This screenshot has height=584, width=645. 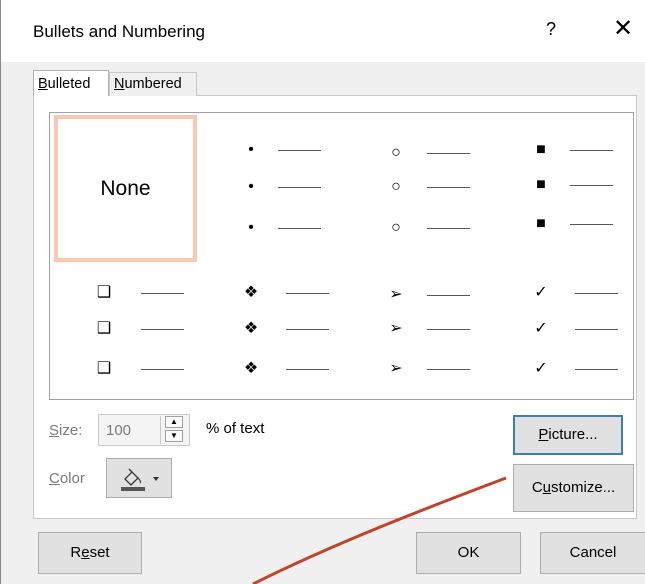 I want to click on size-label: Size:, so click(x=65, y=430).